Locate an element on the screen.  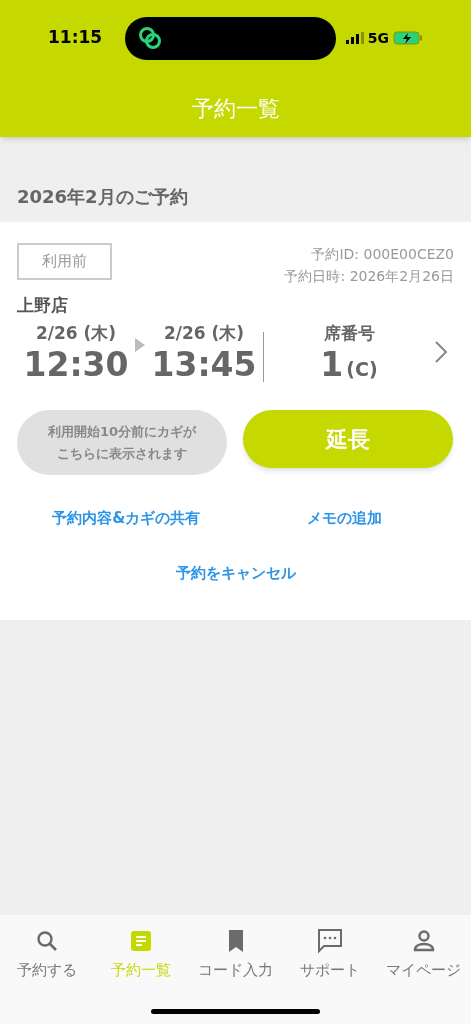
battery-charging-icon is located at coordinates (408, 38).